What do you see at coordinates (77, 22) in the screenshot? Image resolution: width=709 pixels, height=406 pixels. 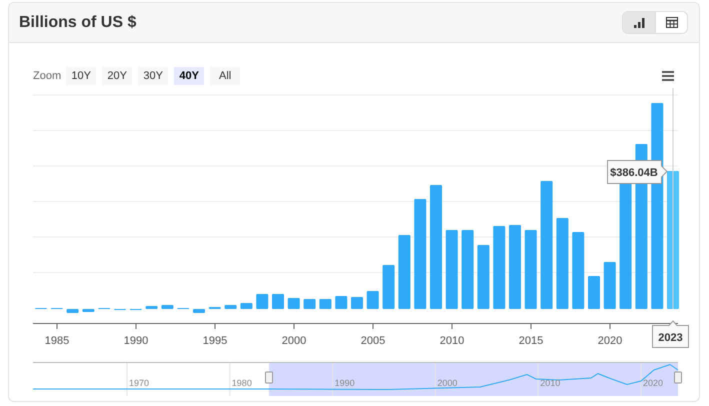 I see `chart-title: Billions of US $` at bounding box center [77, 22].